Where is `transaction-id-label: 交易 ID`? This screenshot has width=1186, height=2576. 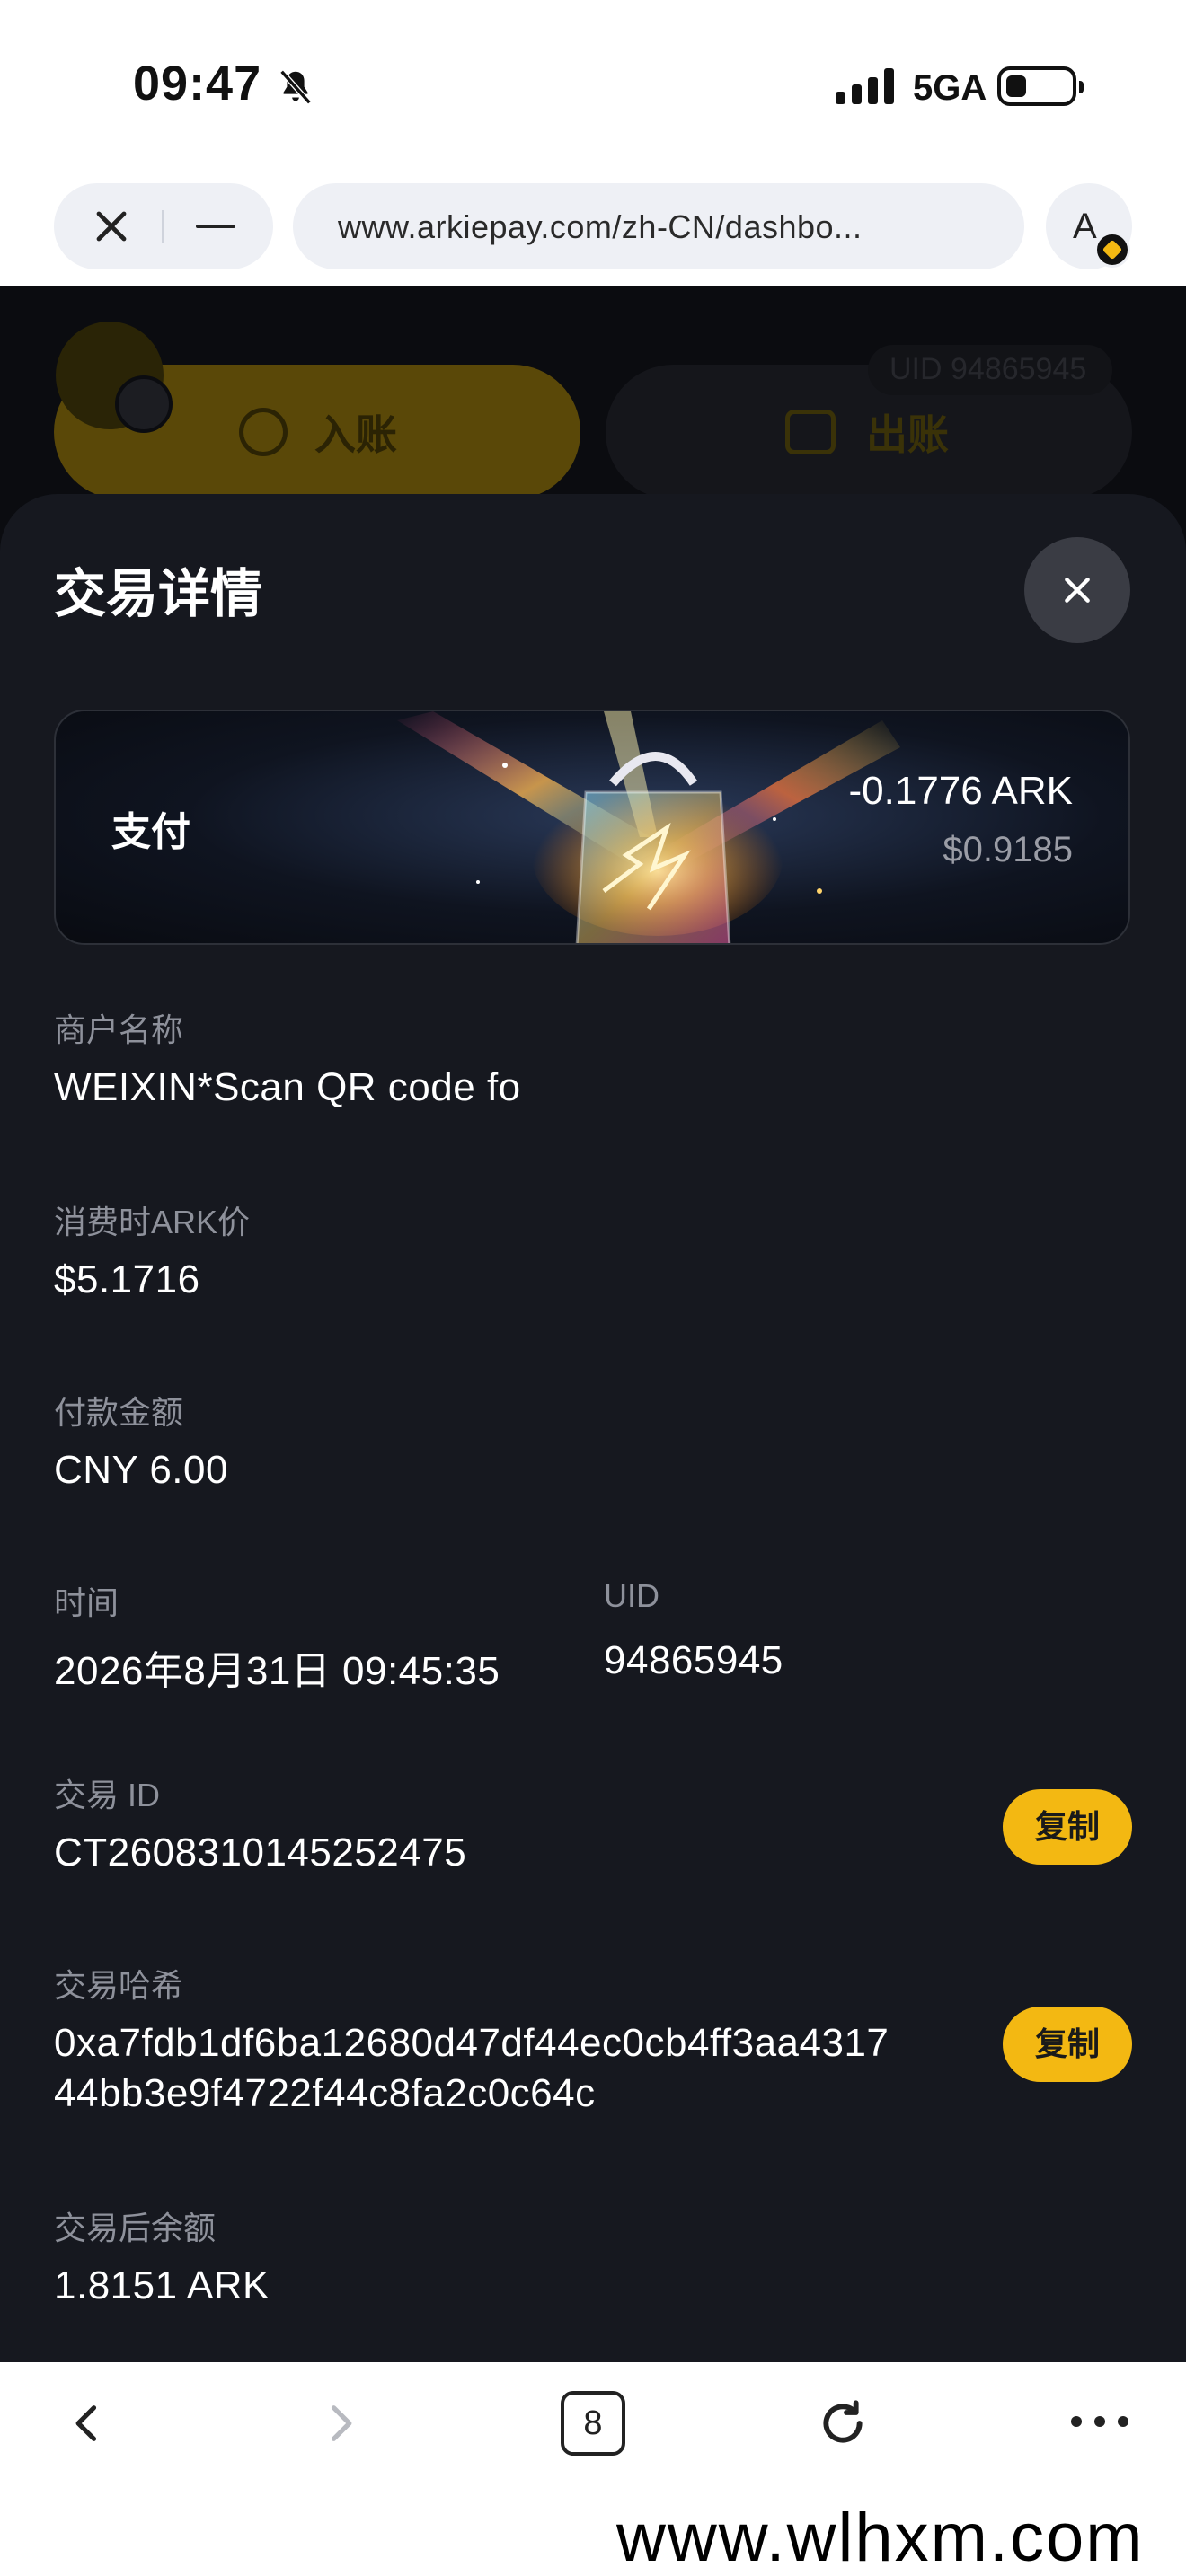 transaction-id-label: 交易 ID is located at coordinates (107, 1795).